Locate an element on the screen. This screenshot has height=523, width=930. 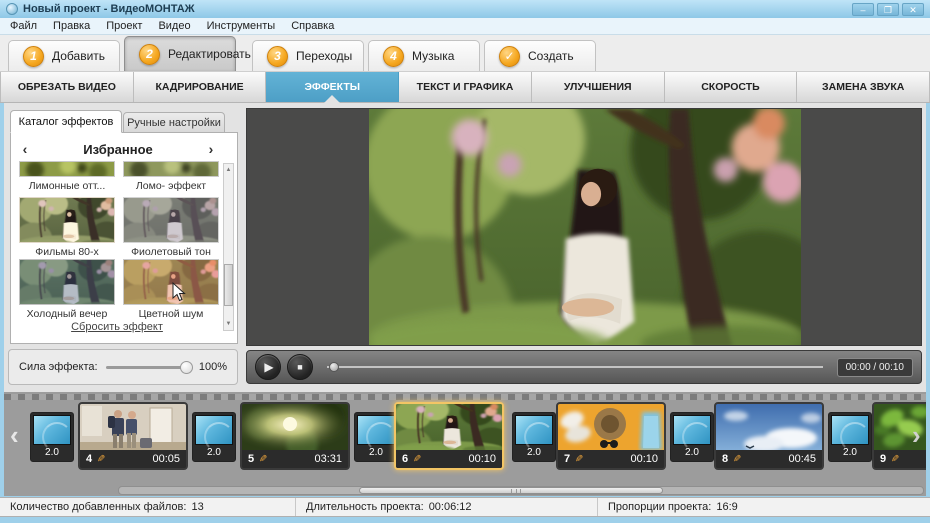
slider-thumb is located at coordinates (186, 367).